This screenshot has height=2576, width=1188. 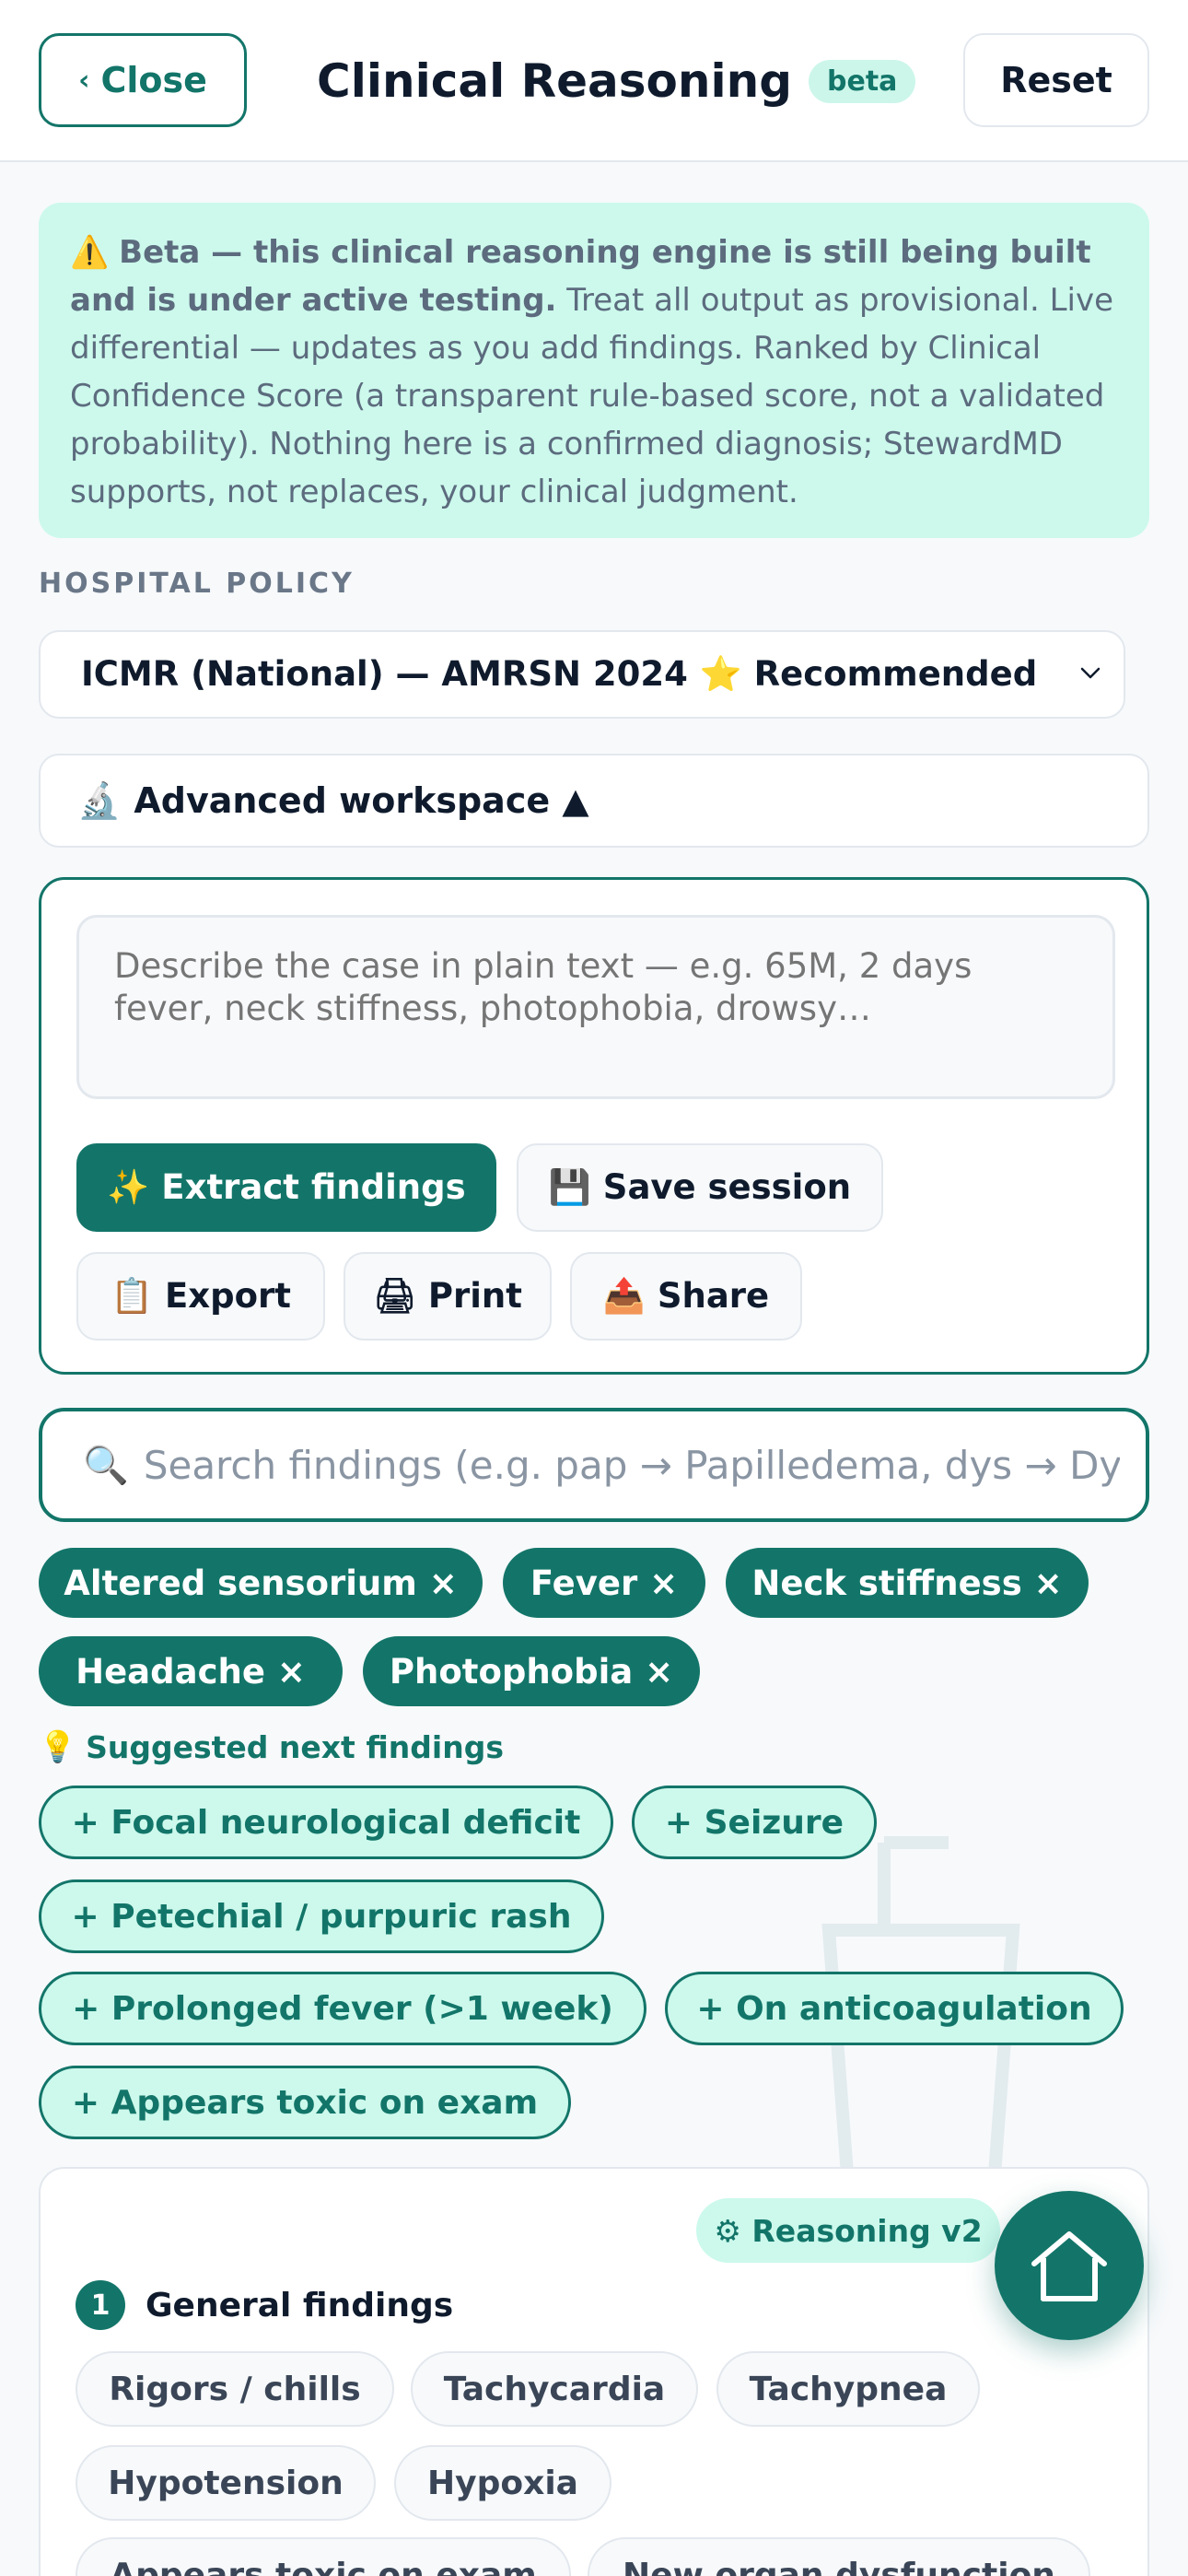 I want to click on suggested-finding-petechial-rash: + Petechial / purpuric rash, so click(x=321, y=1916).